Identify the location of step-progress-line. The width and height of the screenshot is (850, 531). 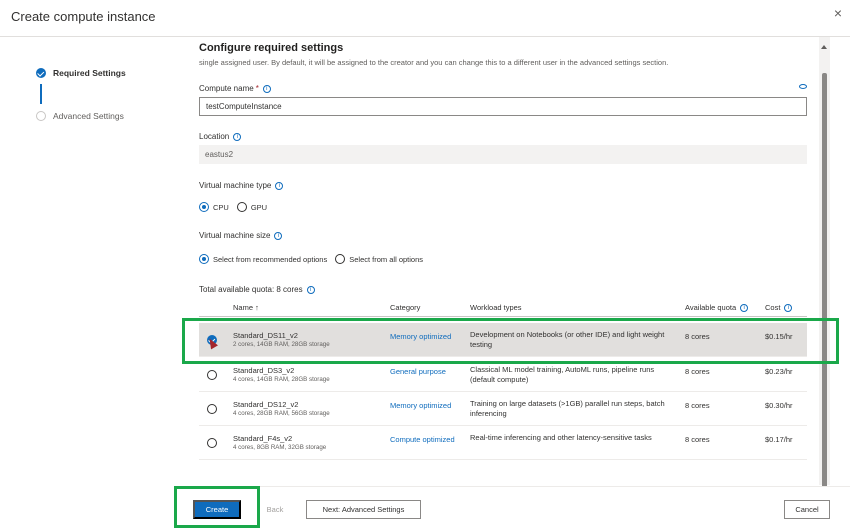
(41, 94).